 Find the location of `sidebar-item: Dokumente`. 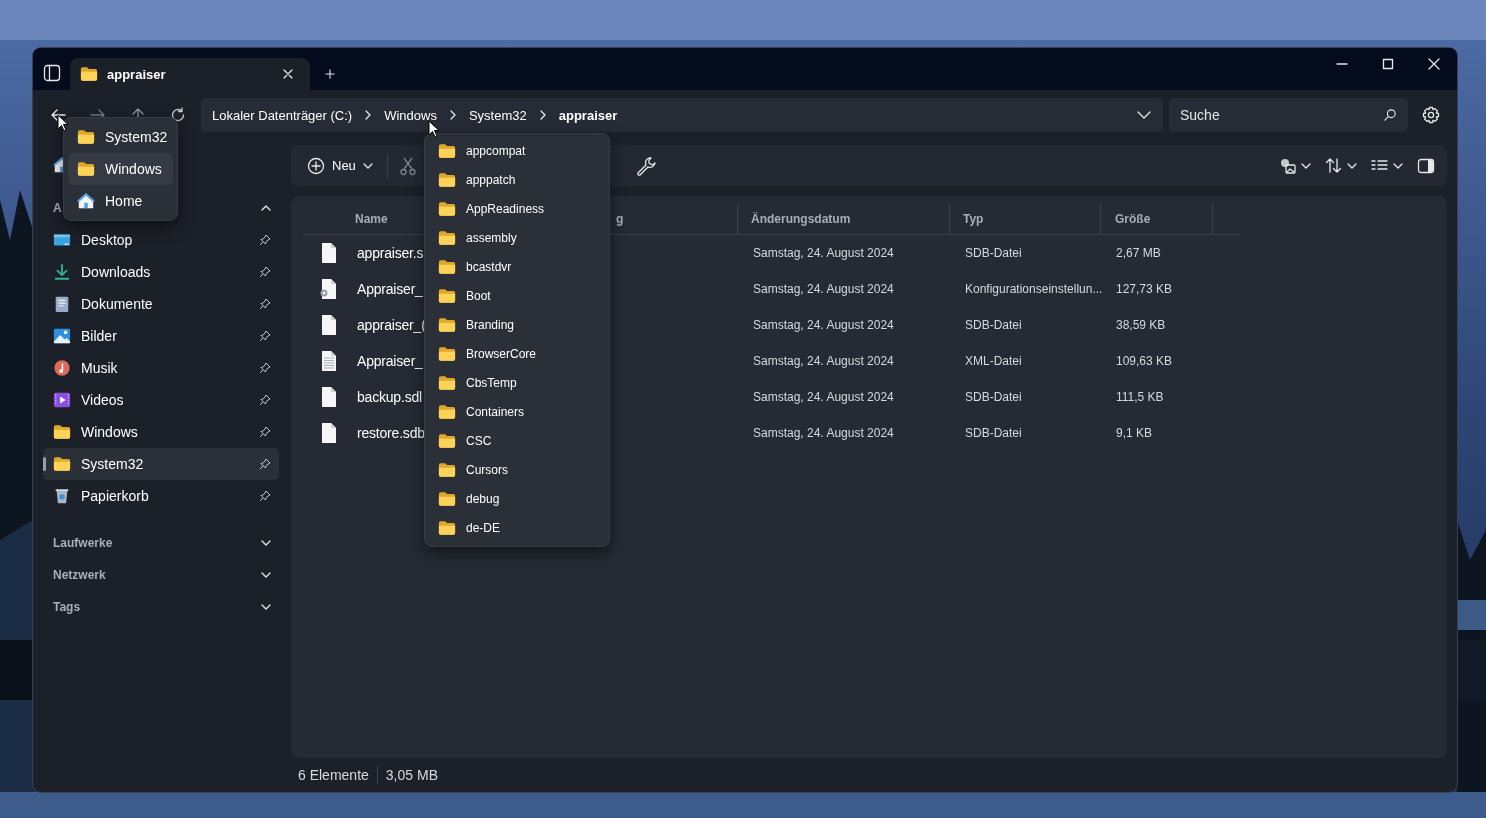

sidebar-item: Dokumente is located at coordinates (161, 304).